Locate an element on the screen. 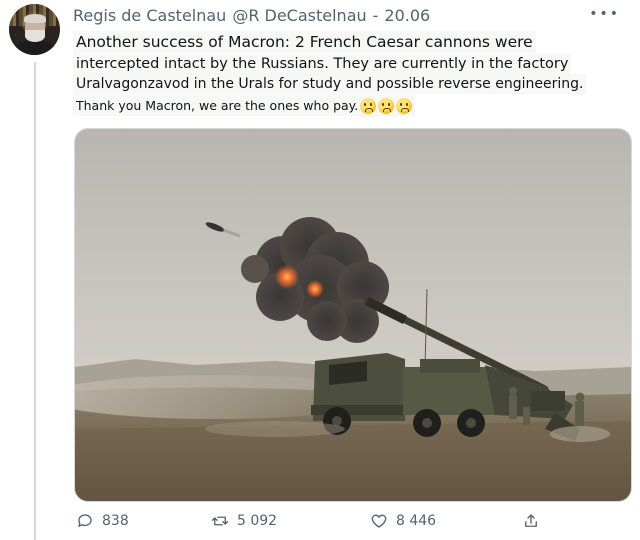 This screenshot has height=540, width=640. reply-count: 838 is located at coordinates (115, 521).